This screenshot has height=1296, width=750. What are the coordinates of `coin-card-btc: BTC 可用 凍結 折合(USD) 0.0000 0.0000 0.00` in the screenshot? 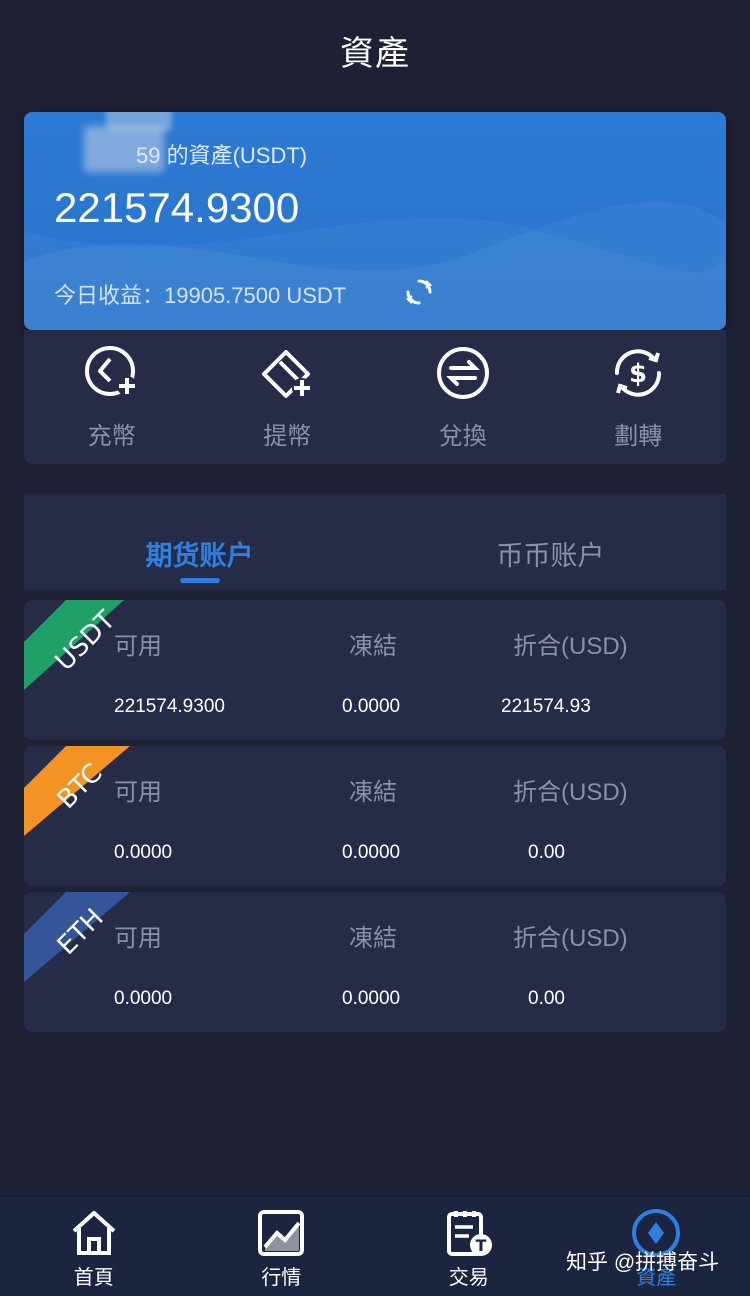 It's located at (375, 816).